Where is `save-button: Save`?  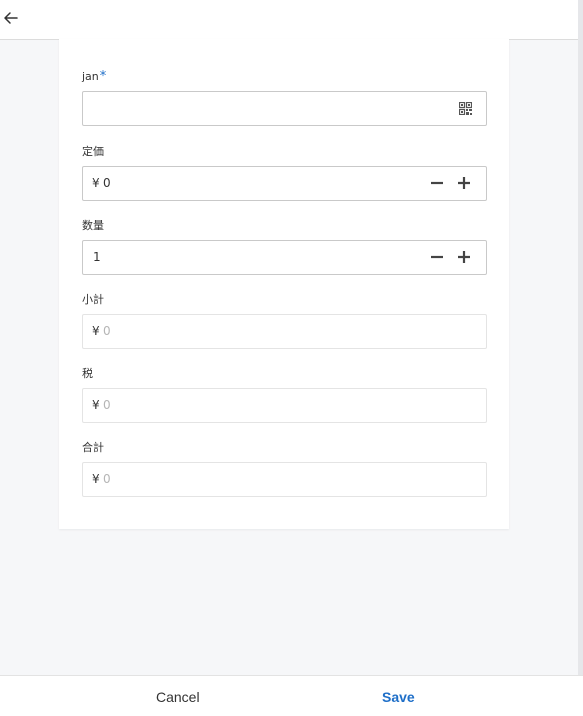 save-button: Save is located at coordinates (398, 697).